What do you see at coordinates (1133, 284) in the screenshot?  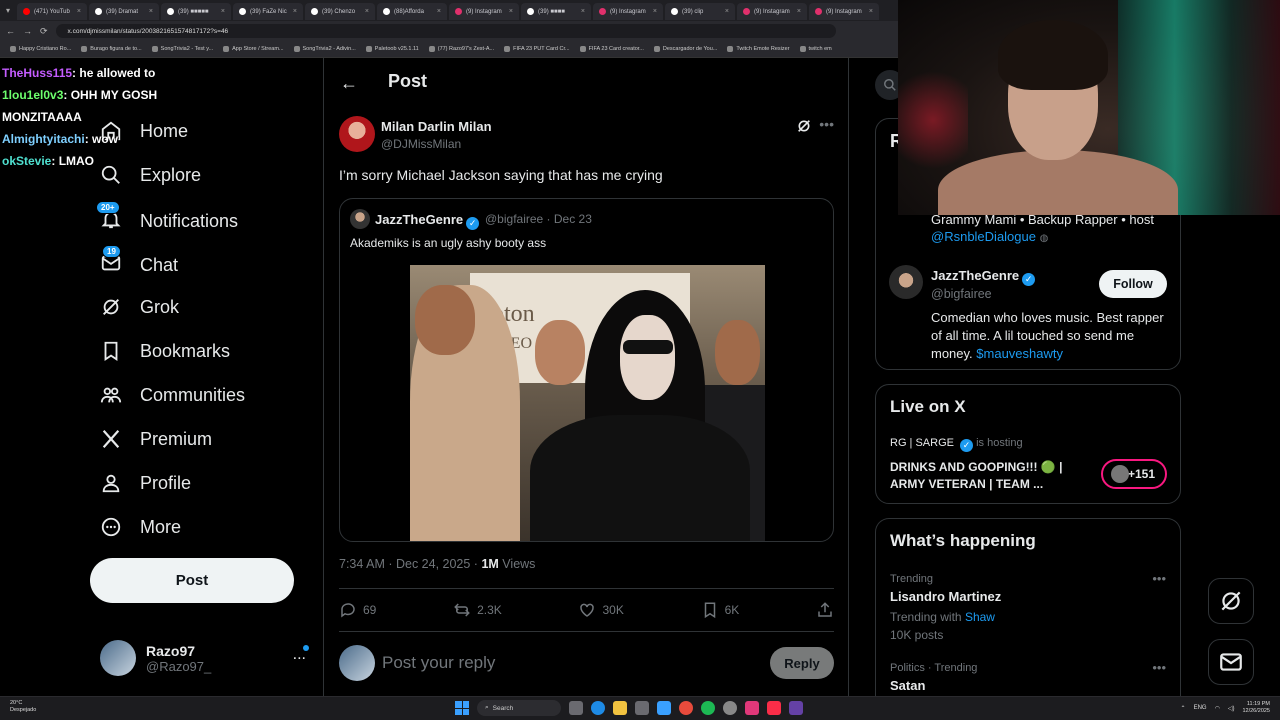 I see `follow-button: Follow` at bounding box center [1133, 284].